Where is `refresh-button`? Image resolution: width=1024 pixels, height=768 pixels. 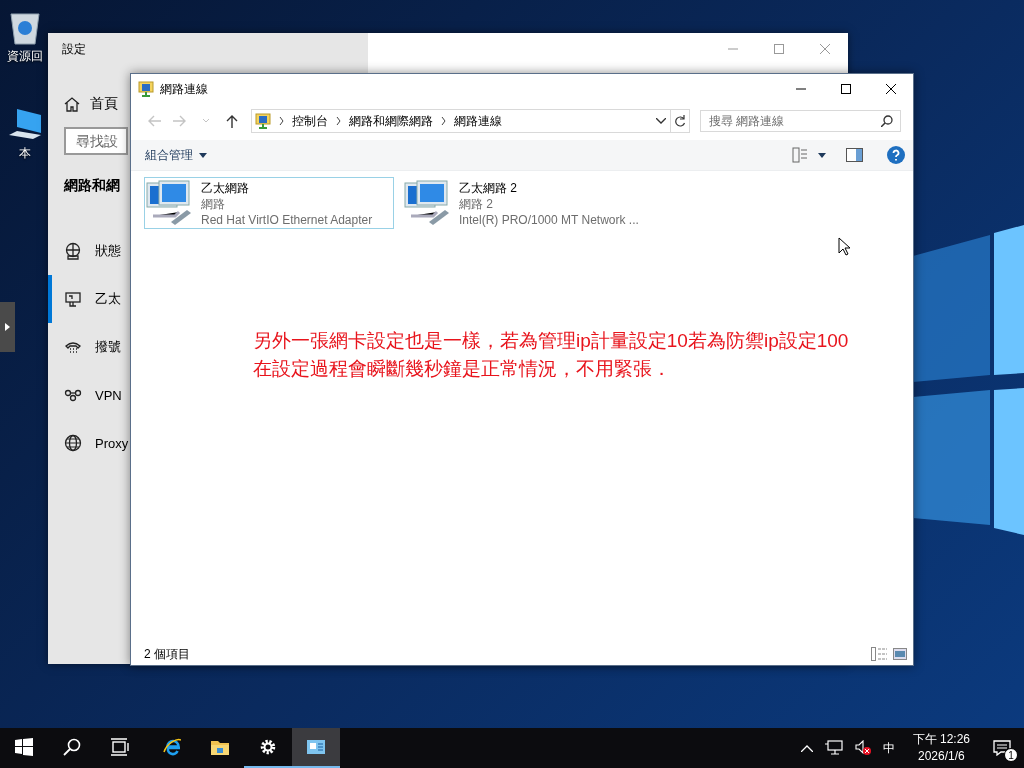
refresh-button is located at coordinates (680, 121).